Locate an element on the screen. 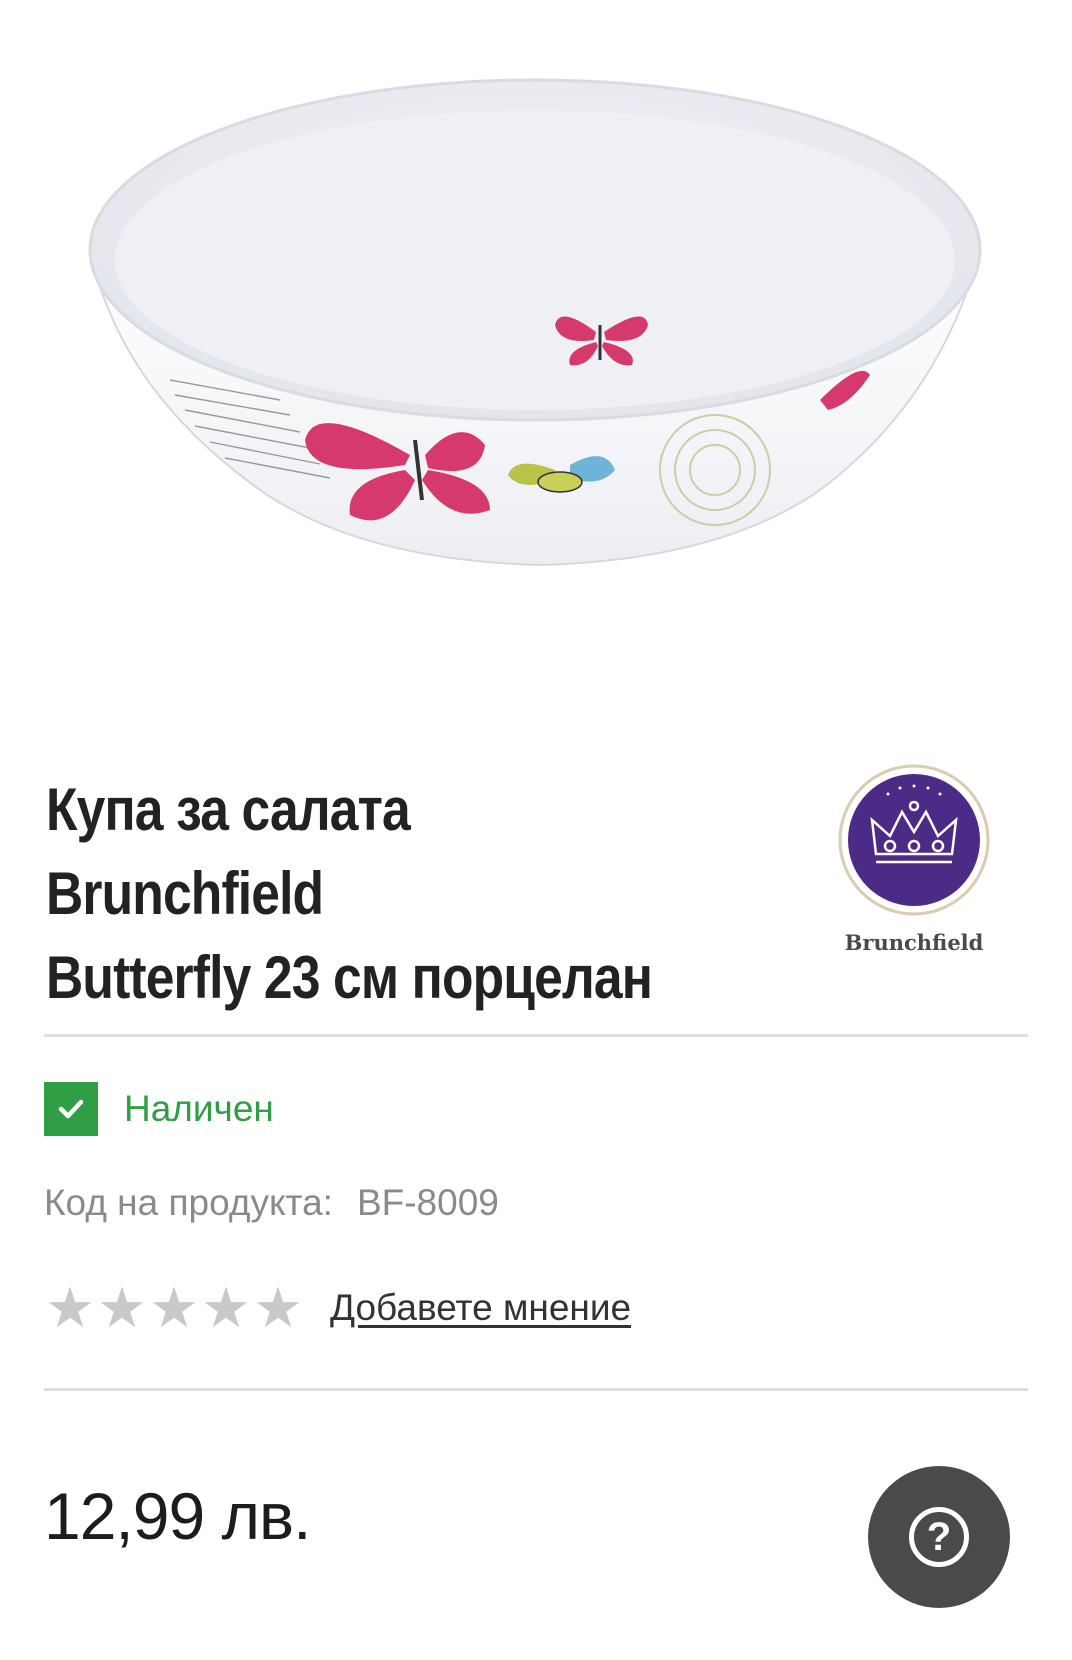  question-icon: ? is located at coordinates (939, 1537).